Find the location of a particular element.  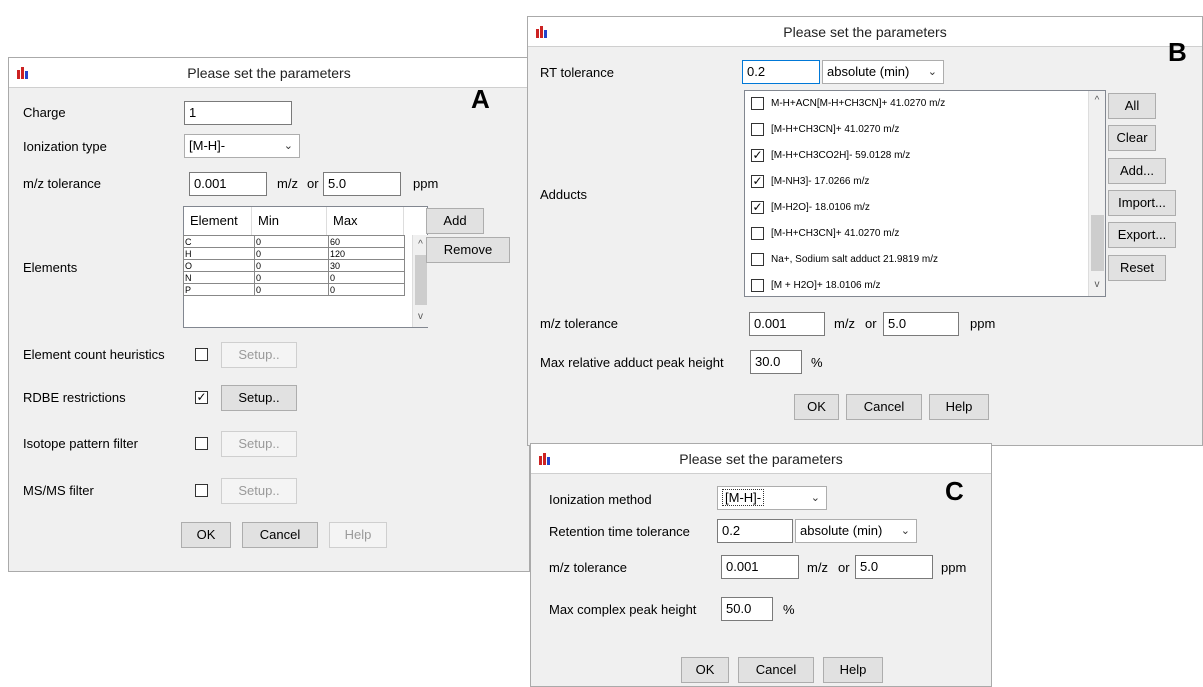

ionization-method-select: [M-H]- ⌄ is located at coordinates (772, 498).